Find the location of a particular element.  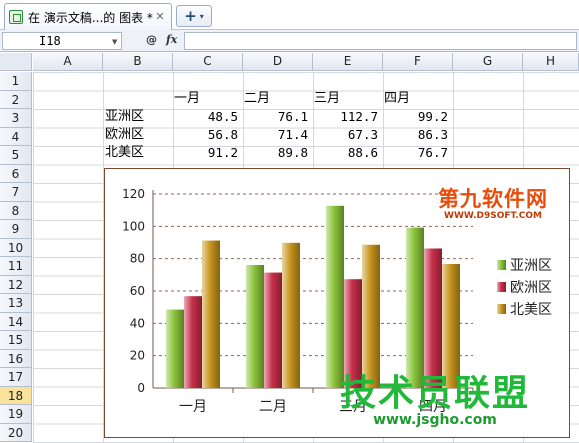

value-cell: 88.6 is located at coordinates (345, 152).